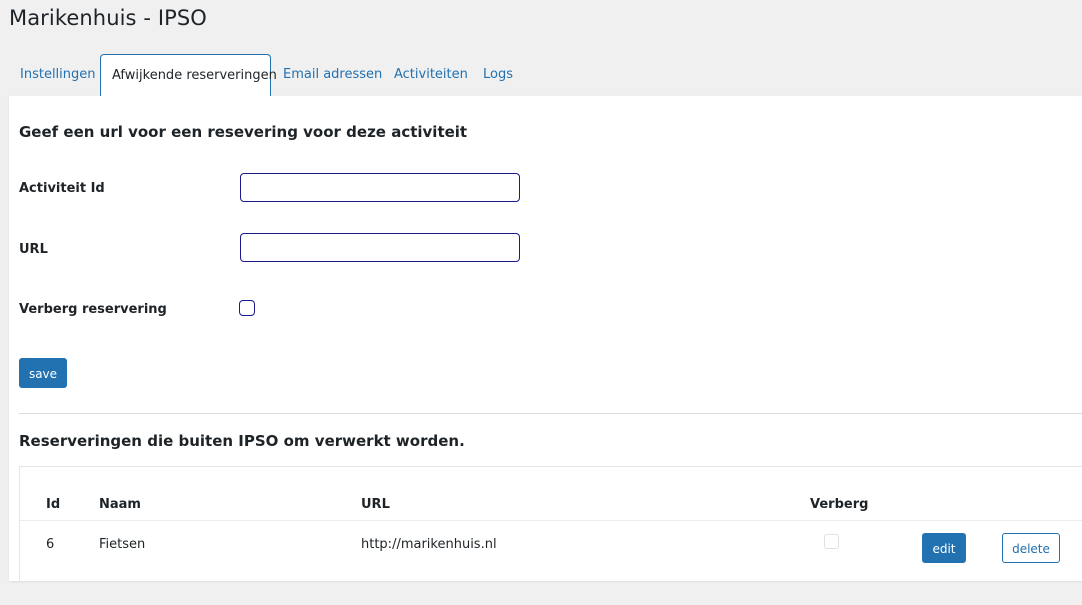  I want to click on page-title: Marikenhuis - IPSO, so click(108, 18).